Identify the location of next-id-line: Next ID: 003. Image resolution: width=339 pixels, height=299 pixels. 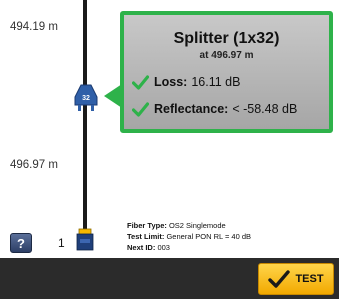
(189, 247).